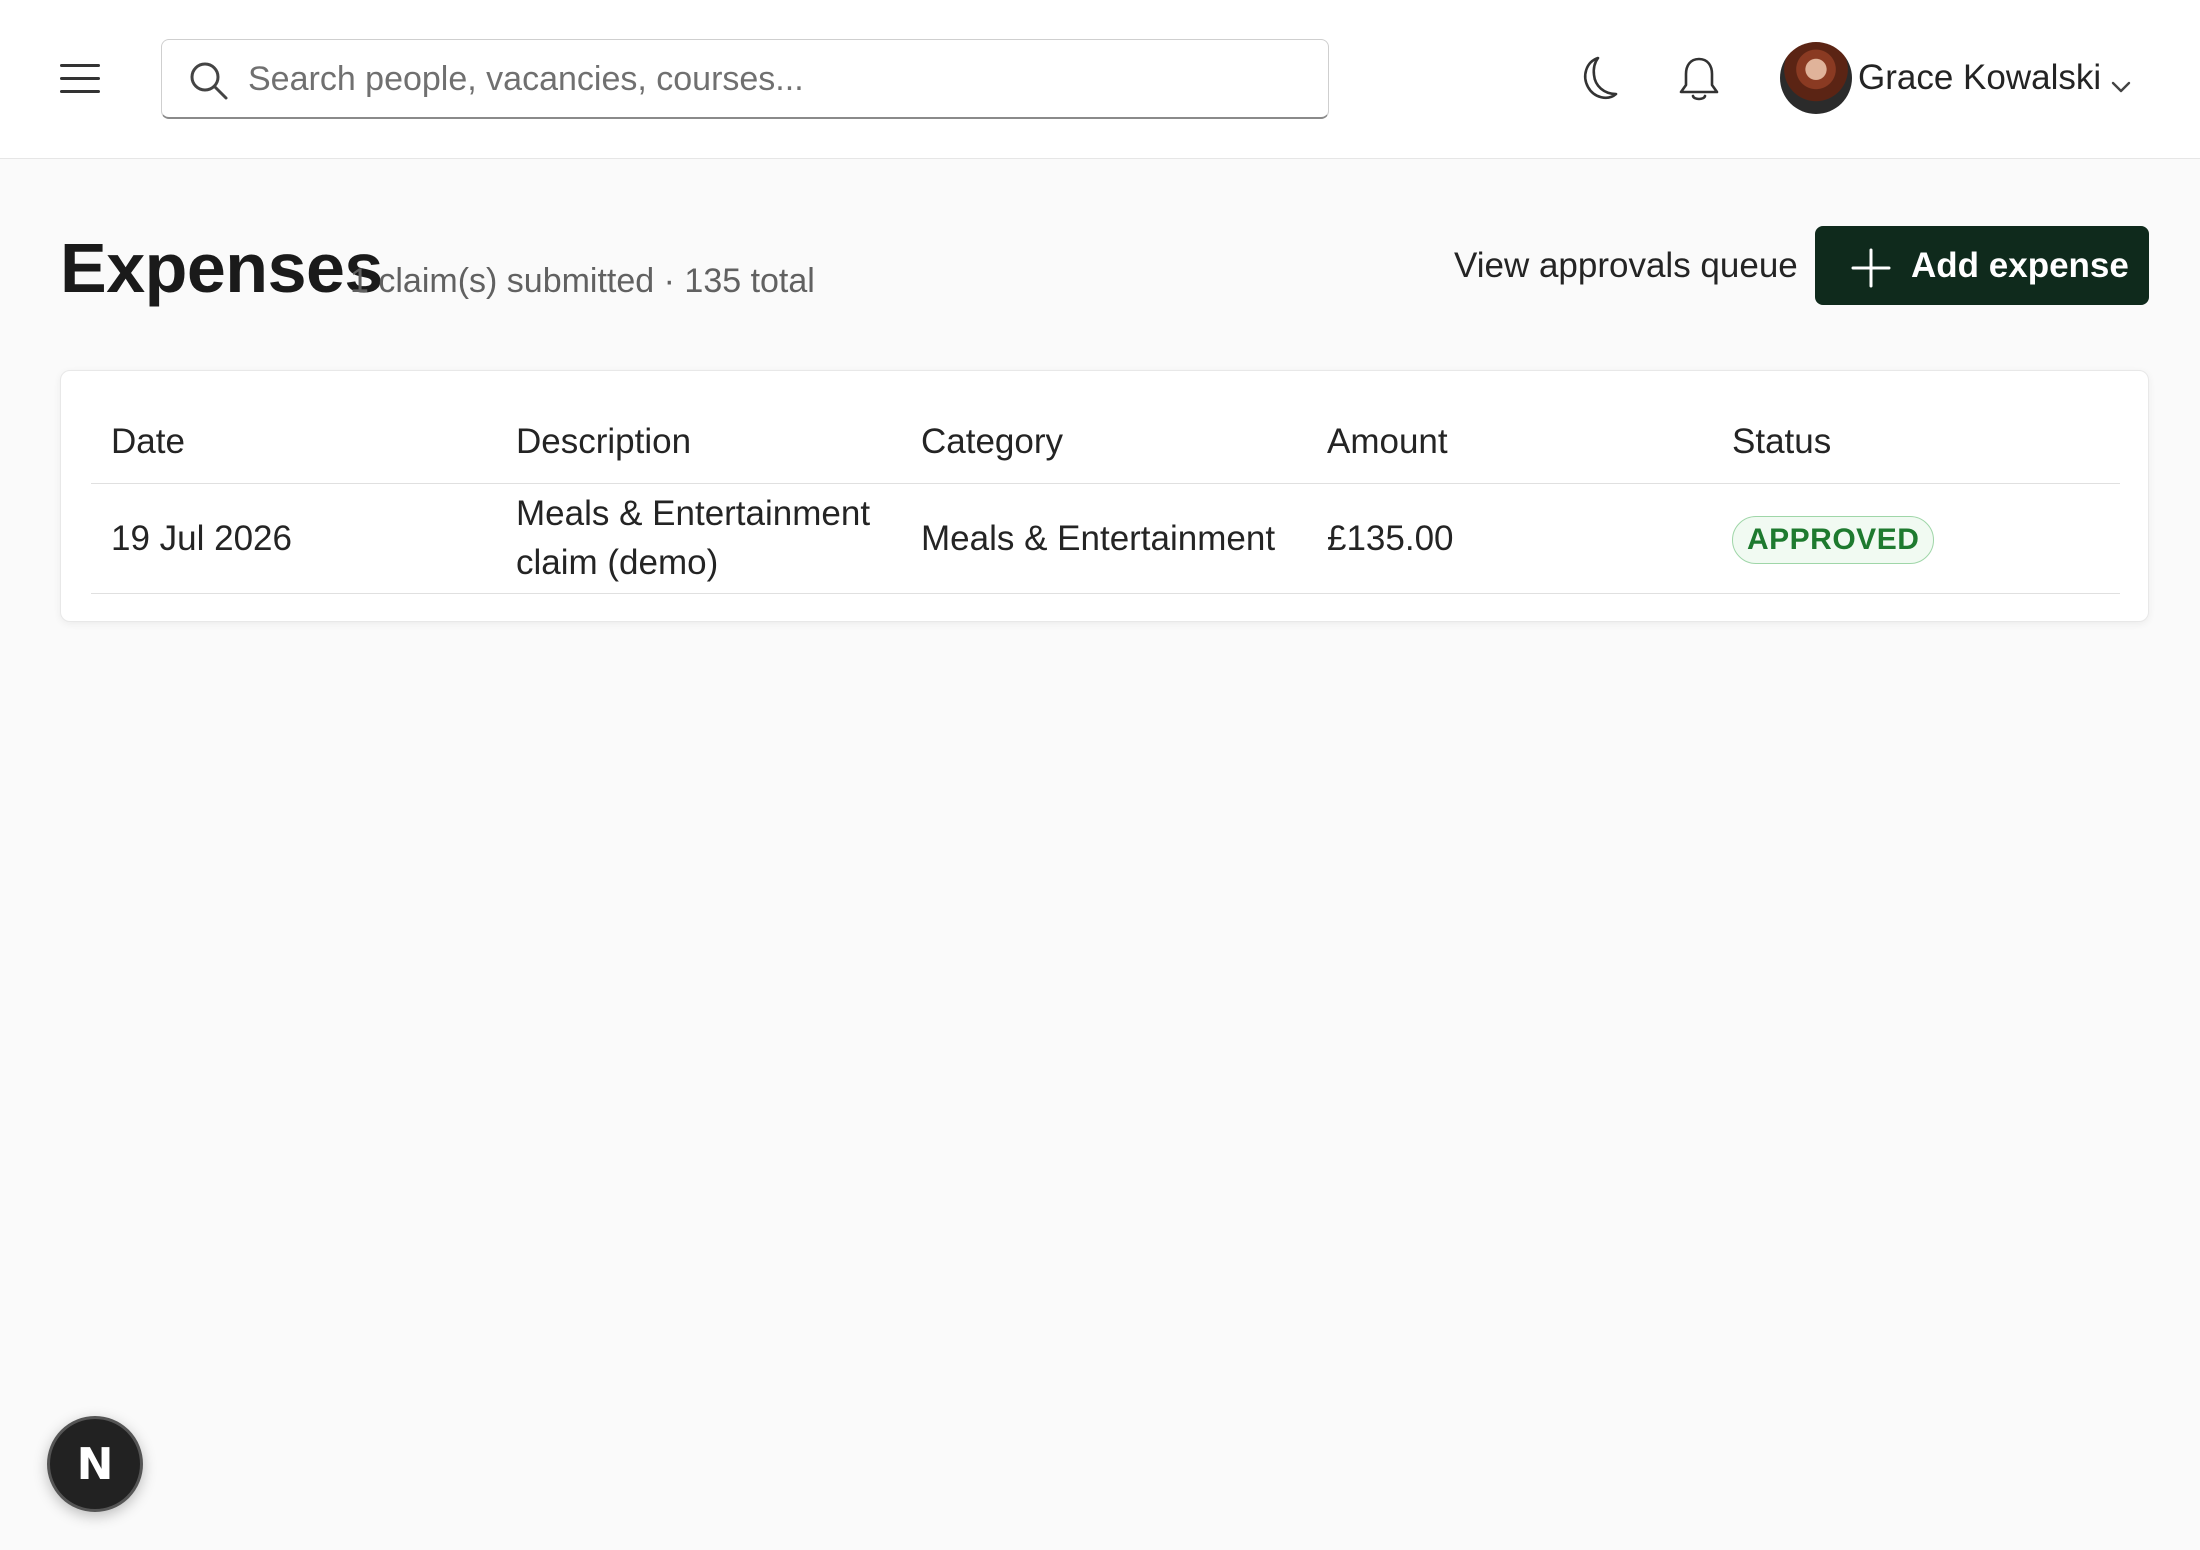 Image resolution: width=2200 pixels, height=1550 pixels. I want to click on floating-action-button: N, so click(95, 1464).